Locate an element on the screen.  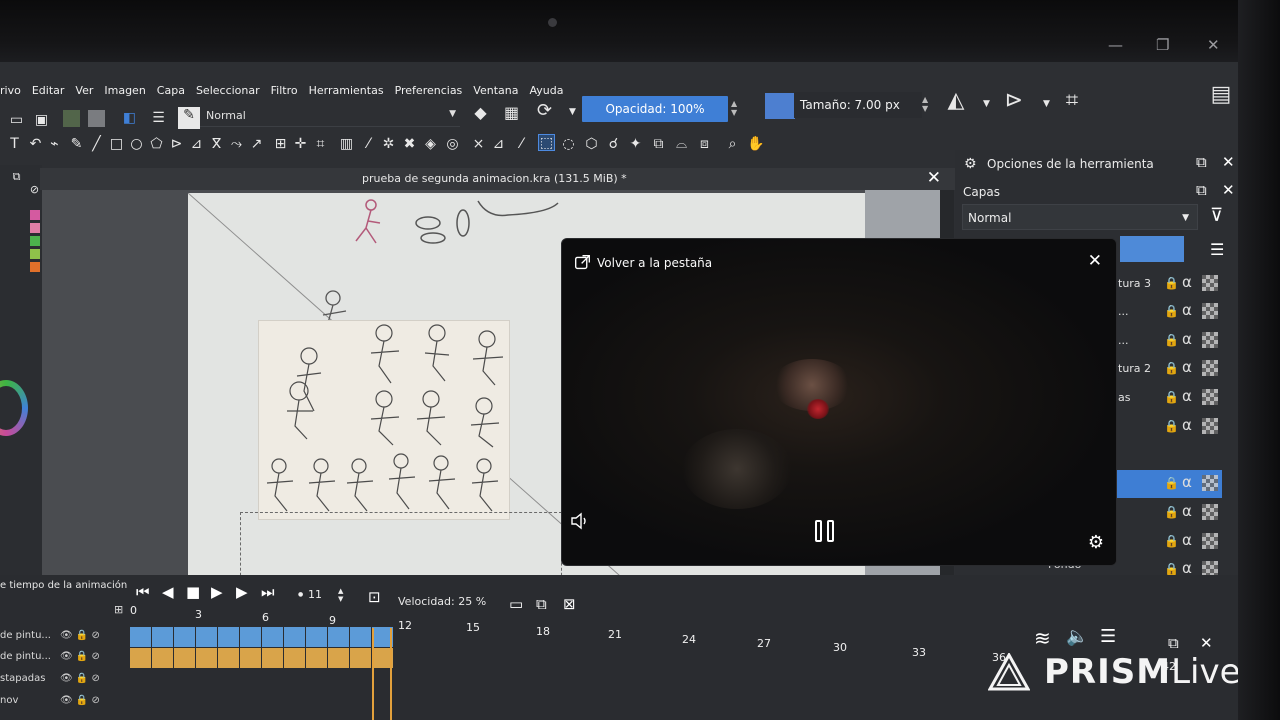
layer-row: ... 🔒 α is located at coordinates (1166, 312).